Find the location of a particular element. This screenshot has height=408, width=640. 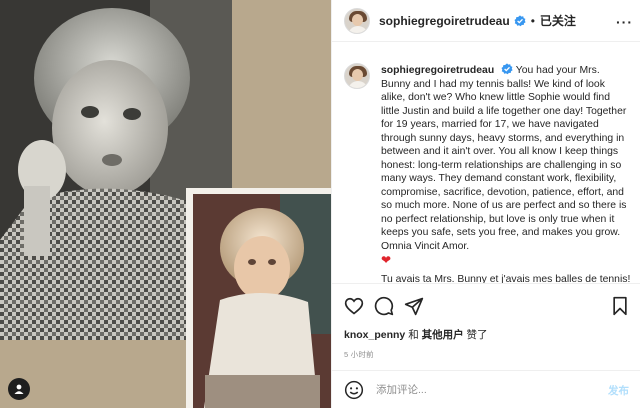

comment-bar: 发布 is located at coordinates (486, 389).